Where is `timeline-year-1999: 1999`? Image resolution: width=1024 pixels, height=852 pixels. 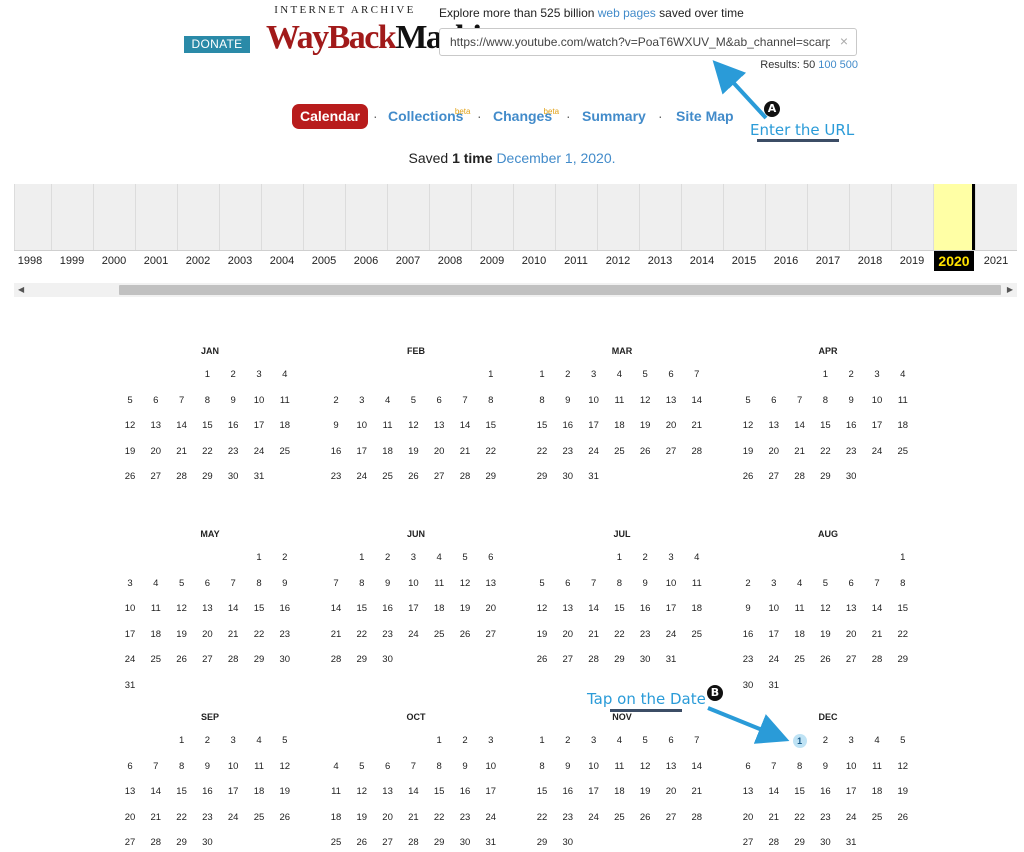
timeline-year-1999: 1999 is located at coordinates (72, 261).